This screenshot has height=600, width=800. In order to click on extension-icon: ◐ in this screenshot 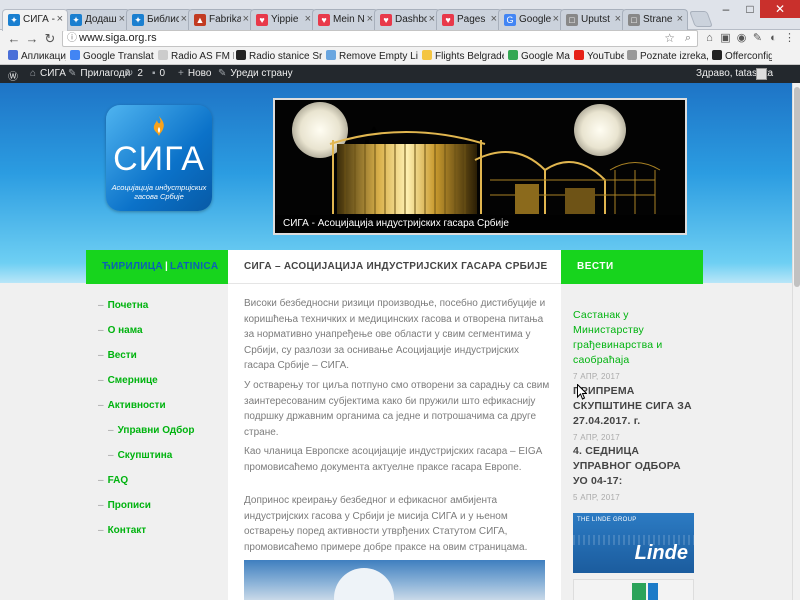, I will do `click(773, 38)`.